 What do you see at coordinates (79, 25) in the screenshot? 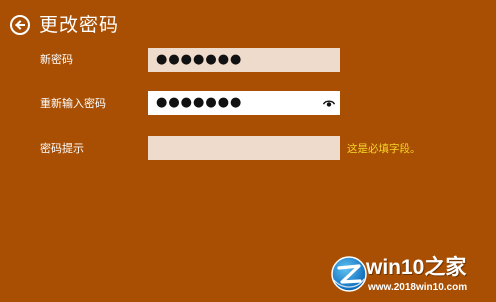
I see `page-title: 更改密码` at bounding box center [79, 25].